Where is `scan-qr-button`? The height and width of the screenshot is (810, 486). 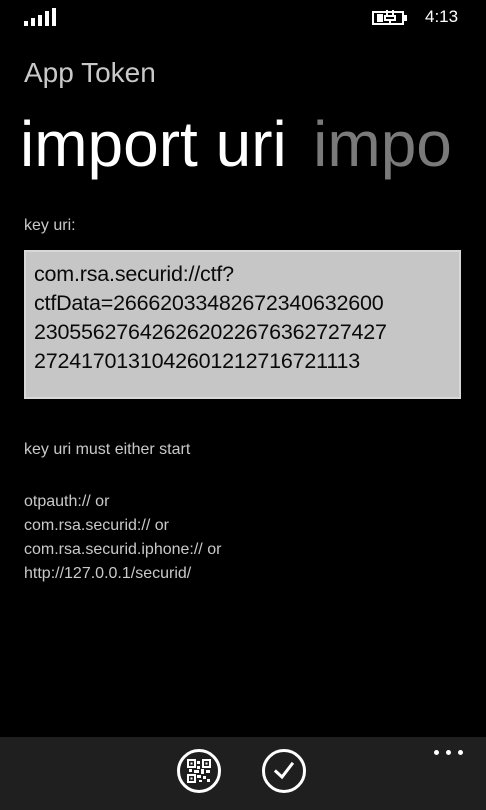
scan-qr-button is located at coordinates (199, 771).